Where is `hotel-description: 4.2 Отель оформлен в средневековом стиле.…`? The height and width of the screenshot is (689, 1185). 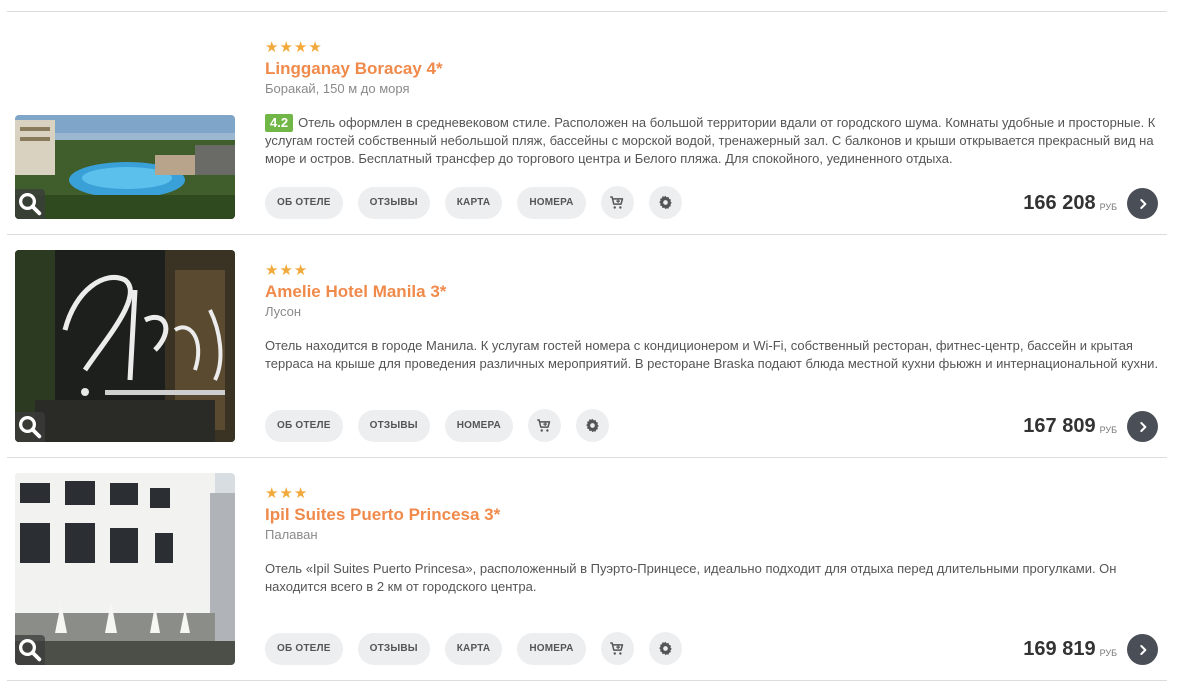
hotel-description: 4.2 Отель оформлен в средневековом стиле.… is located at coordinates (712, 141).